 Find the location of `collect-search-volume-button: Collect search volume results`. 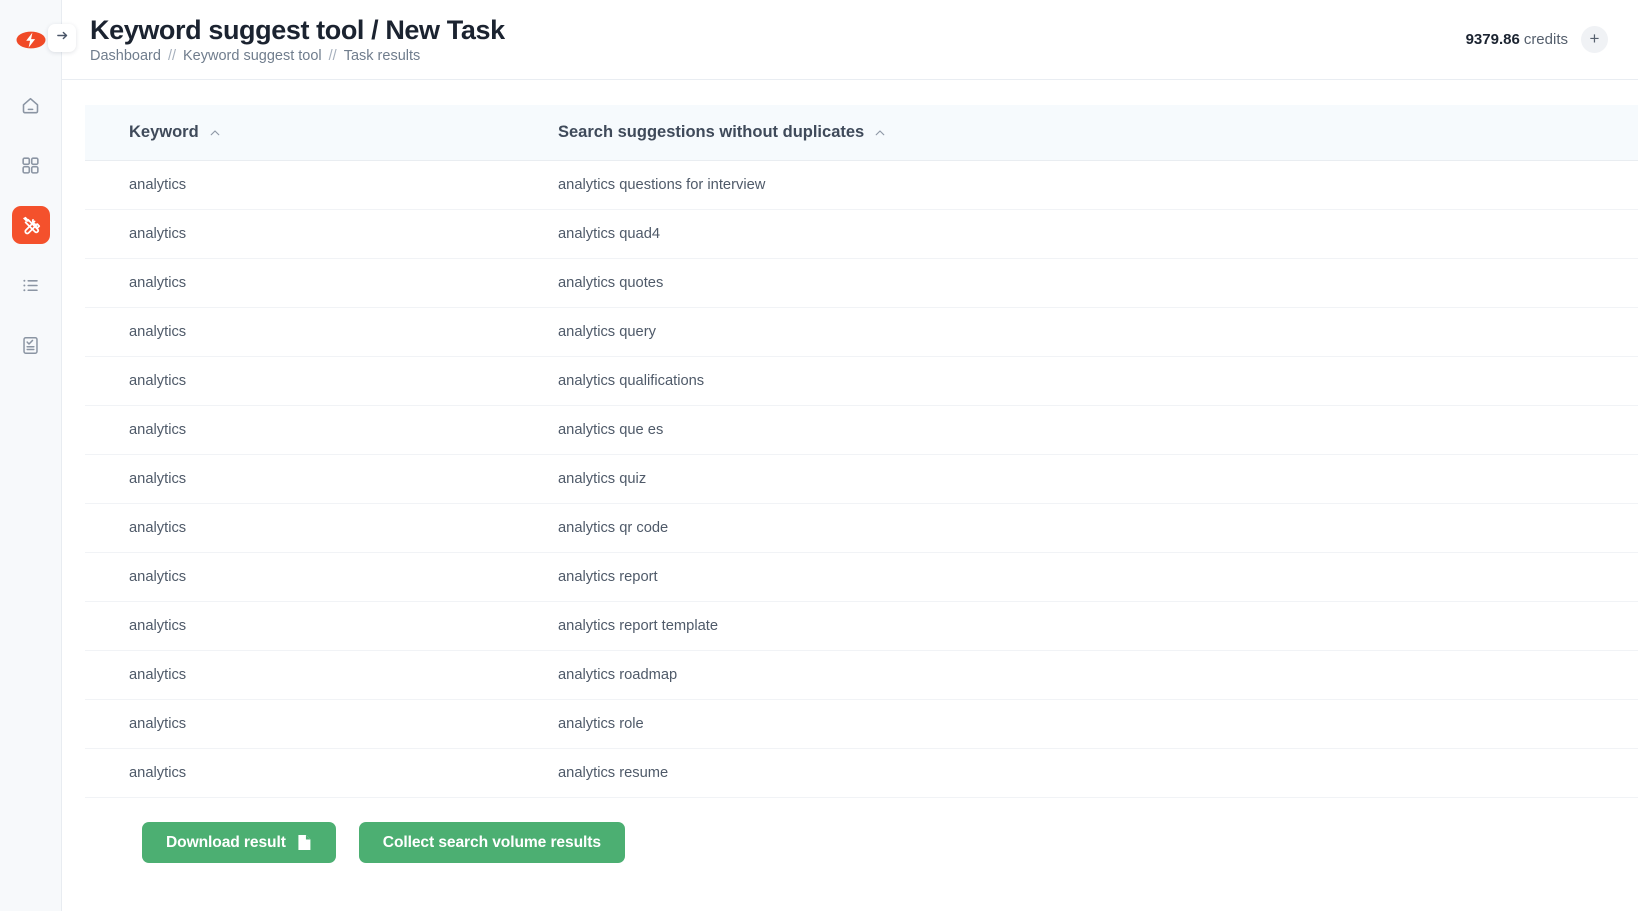

collect-search-volume-button: Collect search volume results is located at coordinates (491, 842).